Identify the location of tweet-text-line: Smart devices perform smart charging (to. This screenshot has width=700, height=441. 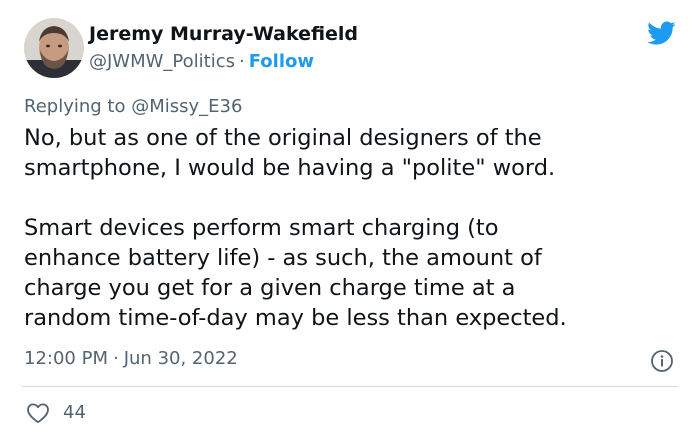
(261, 228).